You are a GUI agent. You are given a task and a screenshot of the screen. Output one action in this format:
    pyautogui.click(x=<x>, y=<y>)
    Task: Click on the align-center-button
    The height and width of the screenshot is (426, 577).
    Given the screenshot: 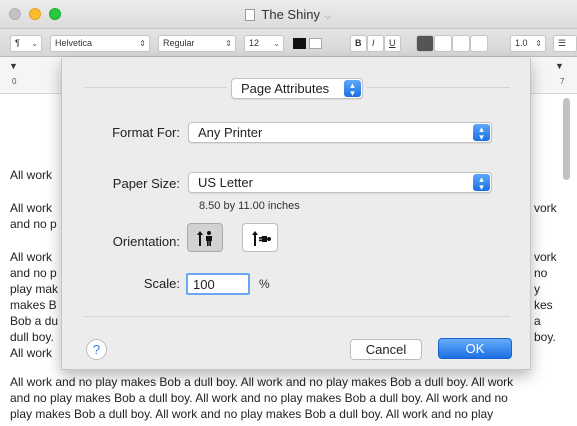 What is the action you would take?
    pyautogui.click(x=443, y=43)
    